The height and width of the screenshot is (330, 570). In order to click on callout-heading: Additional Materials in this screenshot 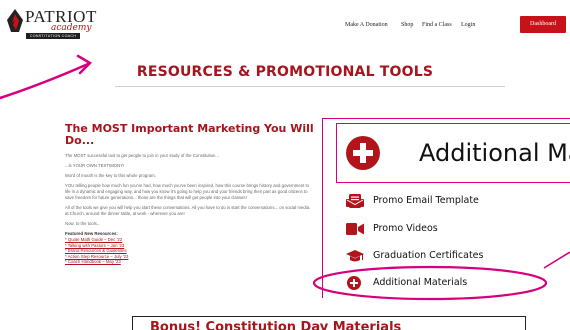, I will do `click(494, 153)`.